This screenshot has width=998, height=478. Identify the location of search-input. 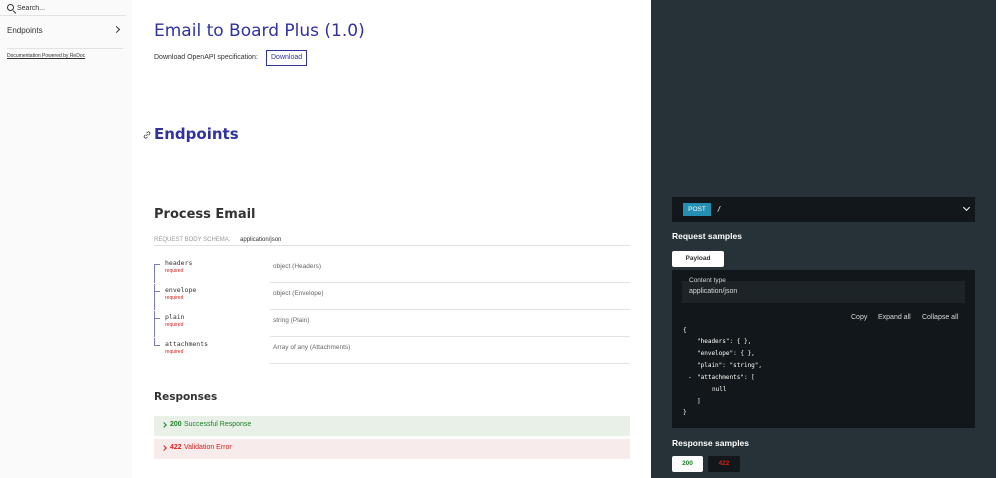
(67, 8).